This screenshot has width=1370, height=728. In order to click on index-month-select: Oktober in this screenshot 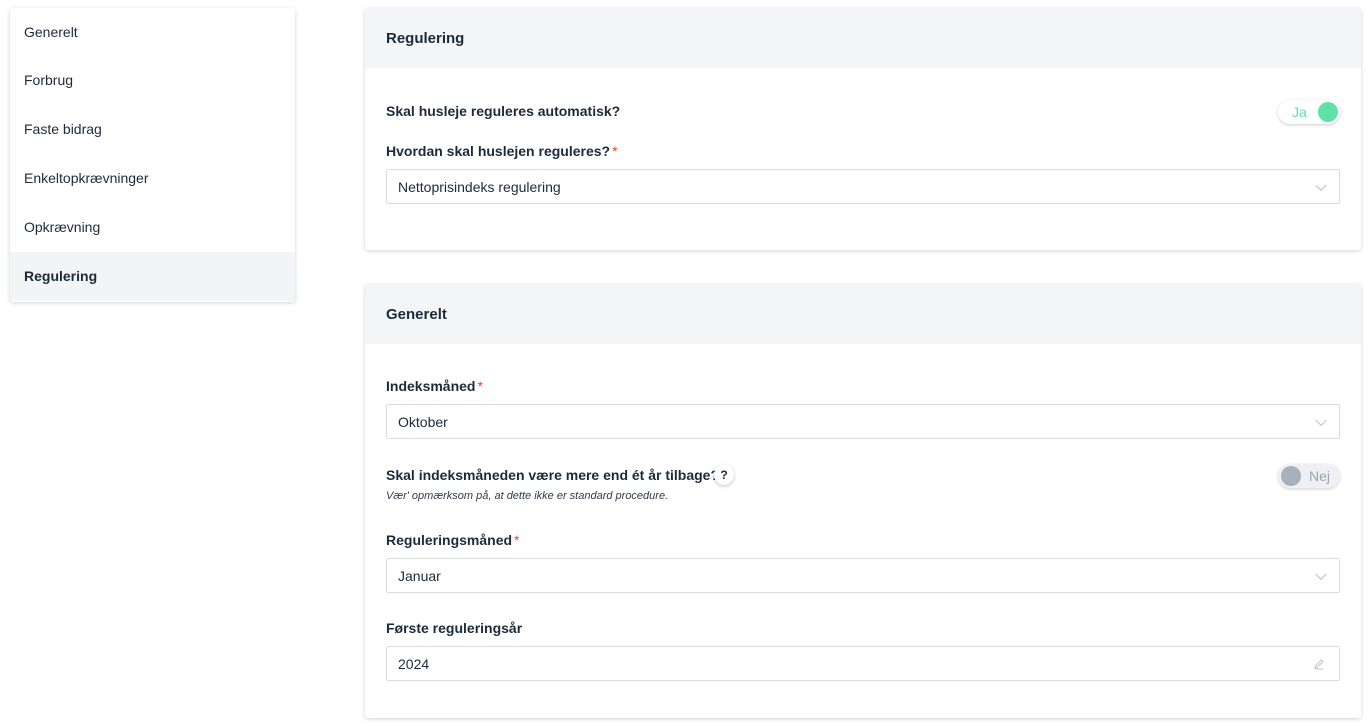, I will do `click(863, 421)`.